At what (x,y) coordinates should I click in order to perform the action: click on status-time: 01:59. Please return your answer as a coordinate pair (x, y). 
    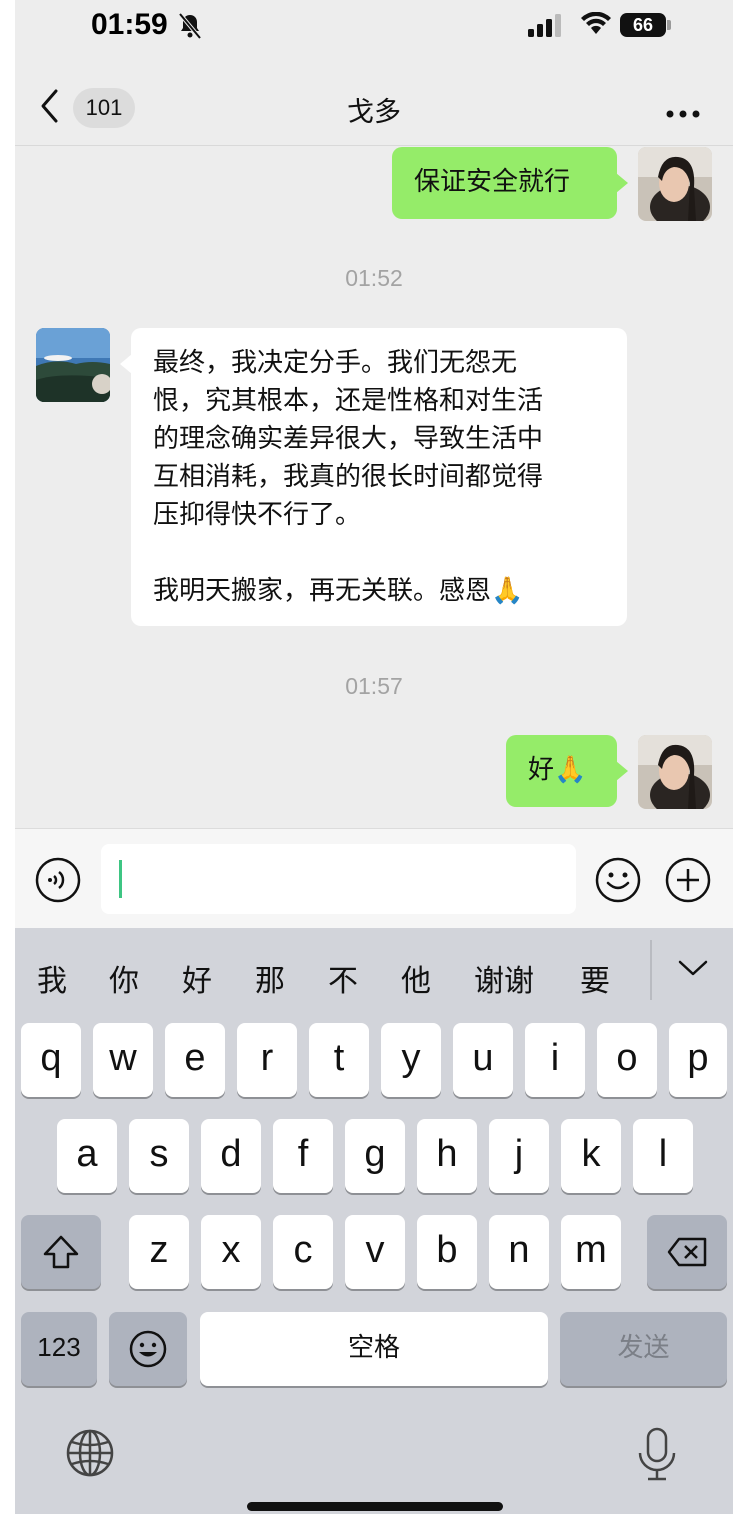
    Looking at the image, I should click on (129, 24).